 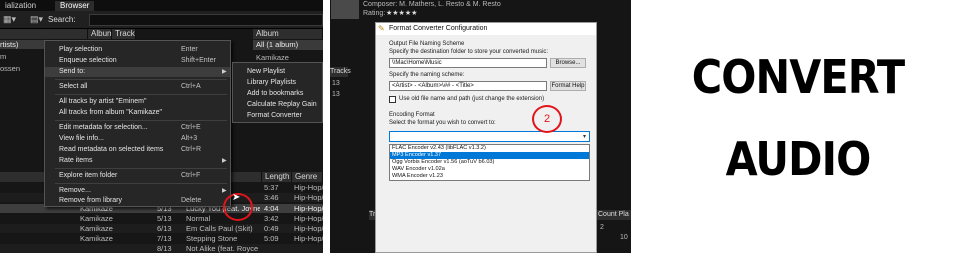 I want to click on track-length: 5:09, so click(x=271, y=238).